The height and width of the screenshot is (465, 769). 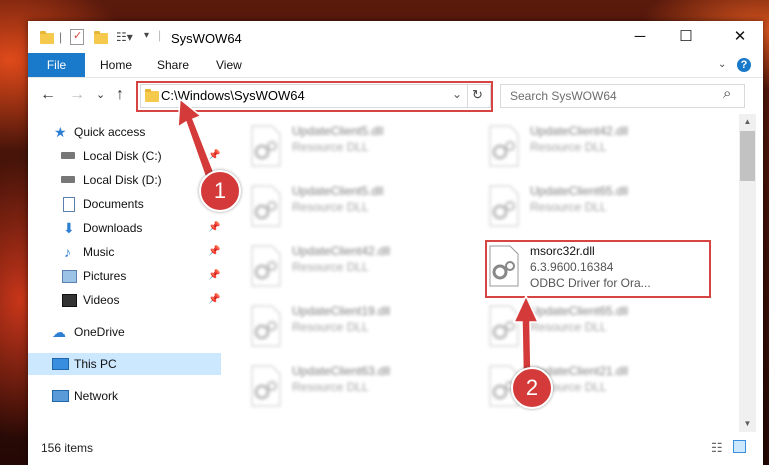 What do you see at coordinates (526, 334) in the screenshot?
I see `arrow-2-icon` at bounding box center [526, 334].